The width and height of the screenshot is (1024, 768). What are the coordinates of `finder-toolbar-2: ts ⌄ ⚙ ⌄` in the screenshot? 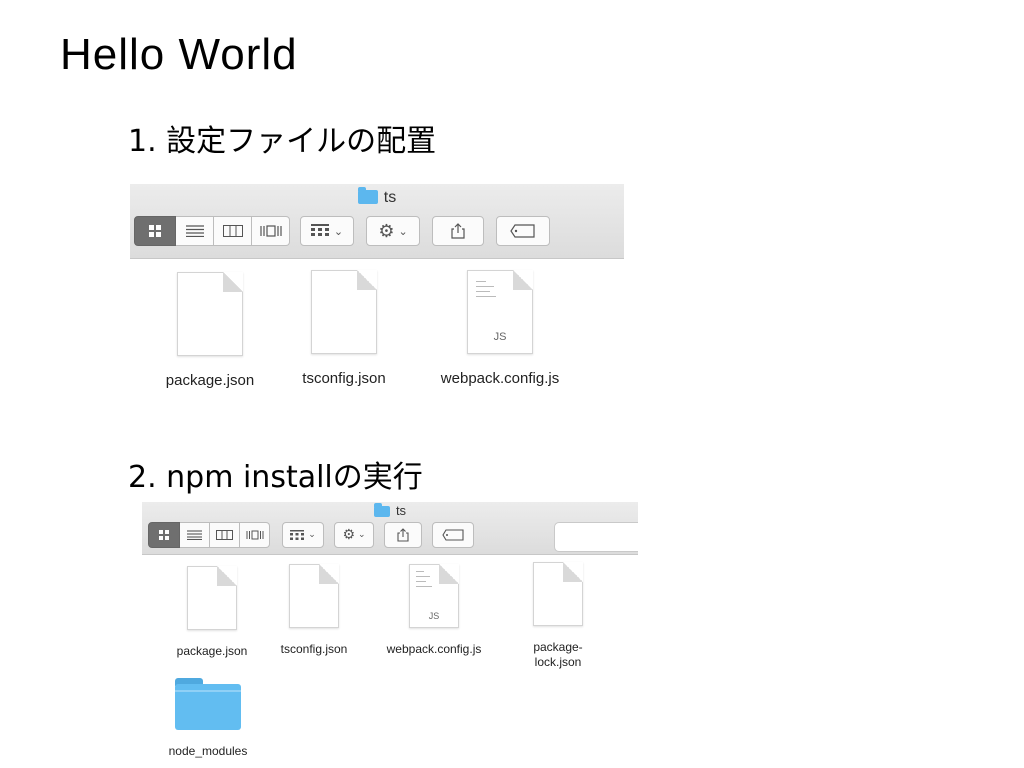 It's located at (390, 528).